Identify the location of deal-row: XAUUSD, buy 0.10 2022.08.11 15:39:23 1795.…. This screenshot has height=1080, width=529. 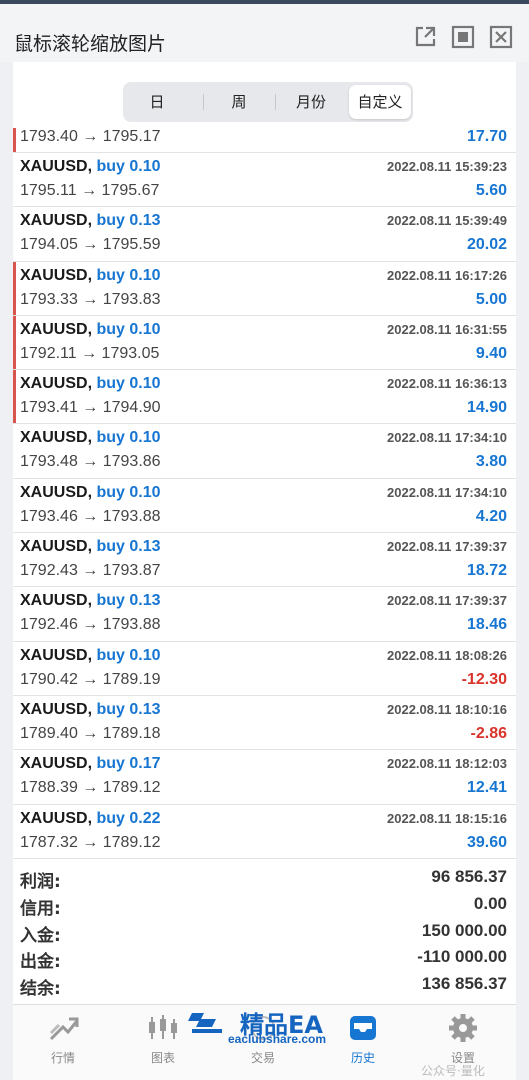
(264, 180).